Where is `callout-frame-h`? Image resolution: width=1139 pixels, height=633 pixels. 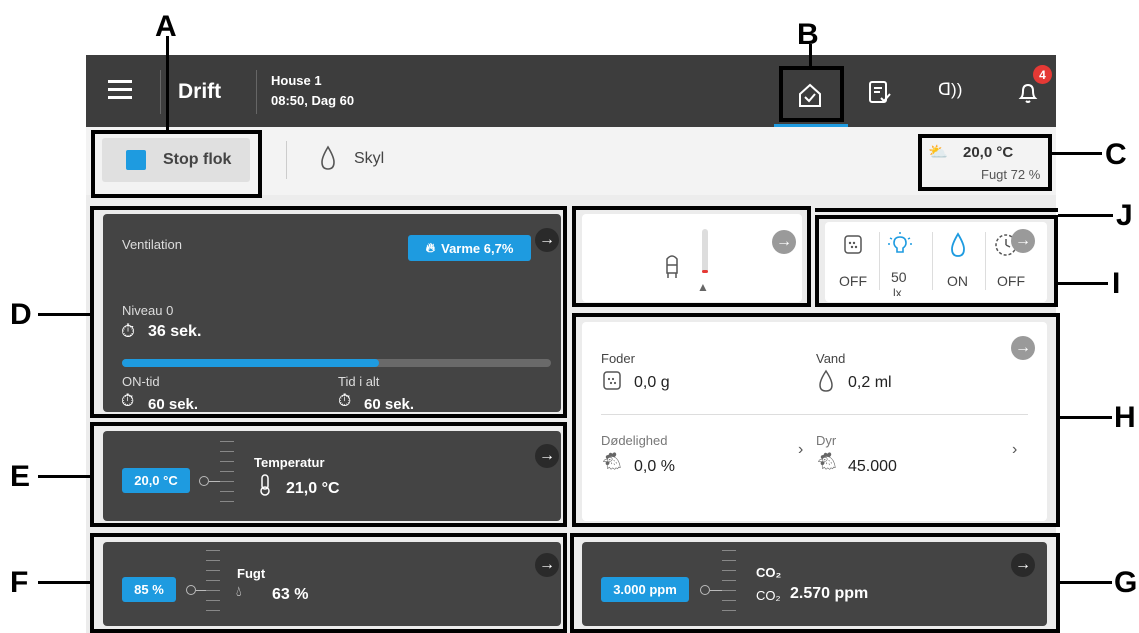 callout-frame-h is located at coordinates (816, 420).